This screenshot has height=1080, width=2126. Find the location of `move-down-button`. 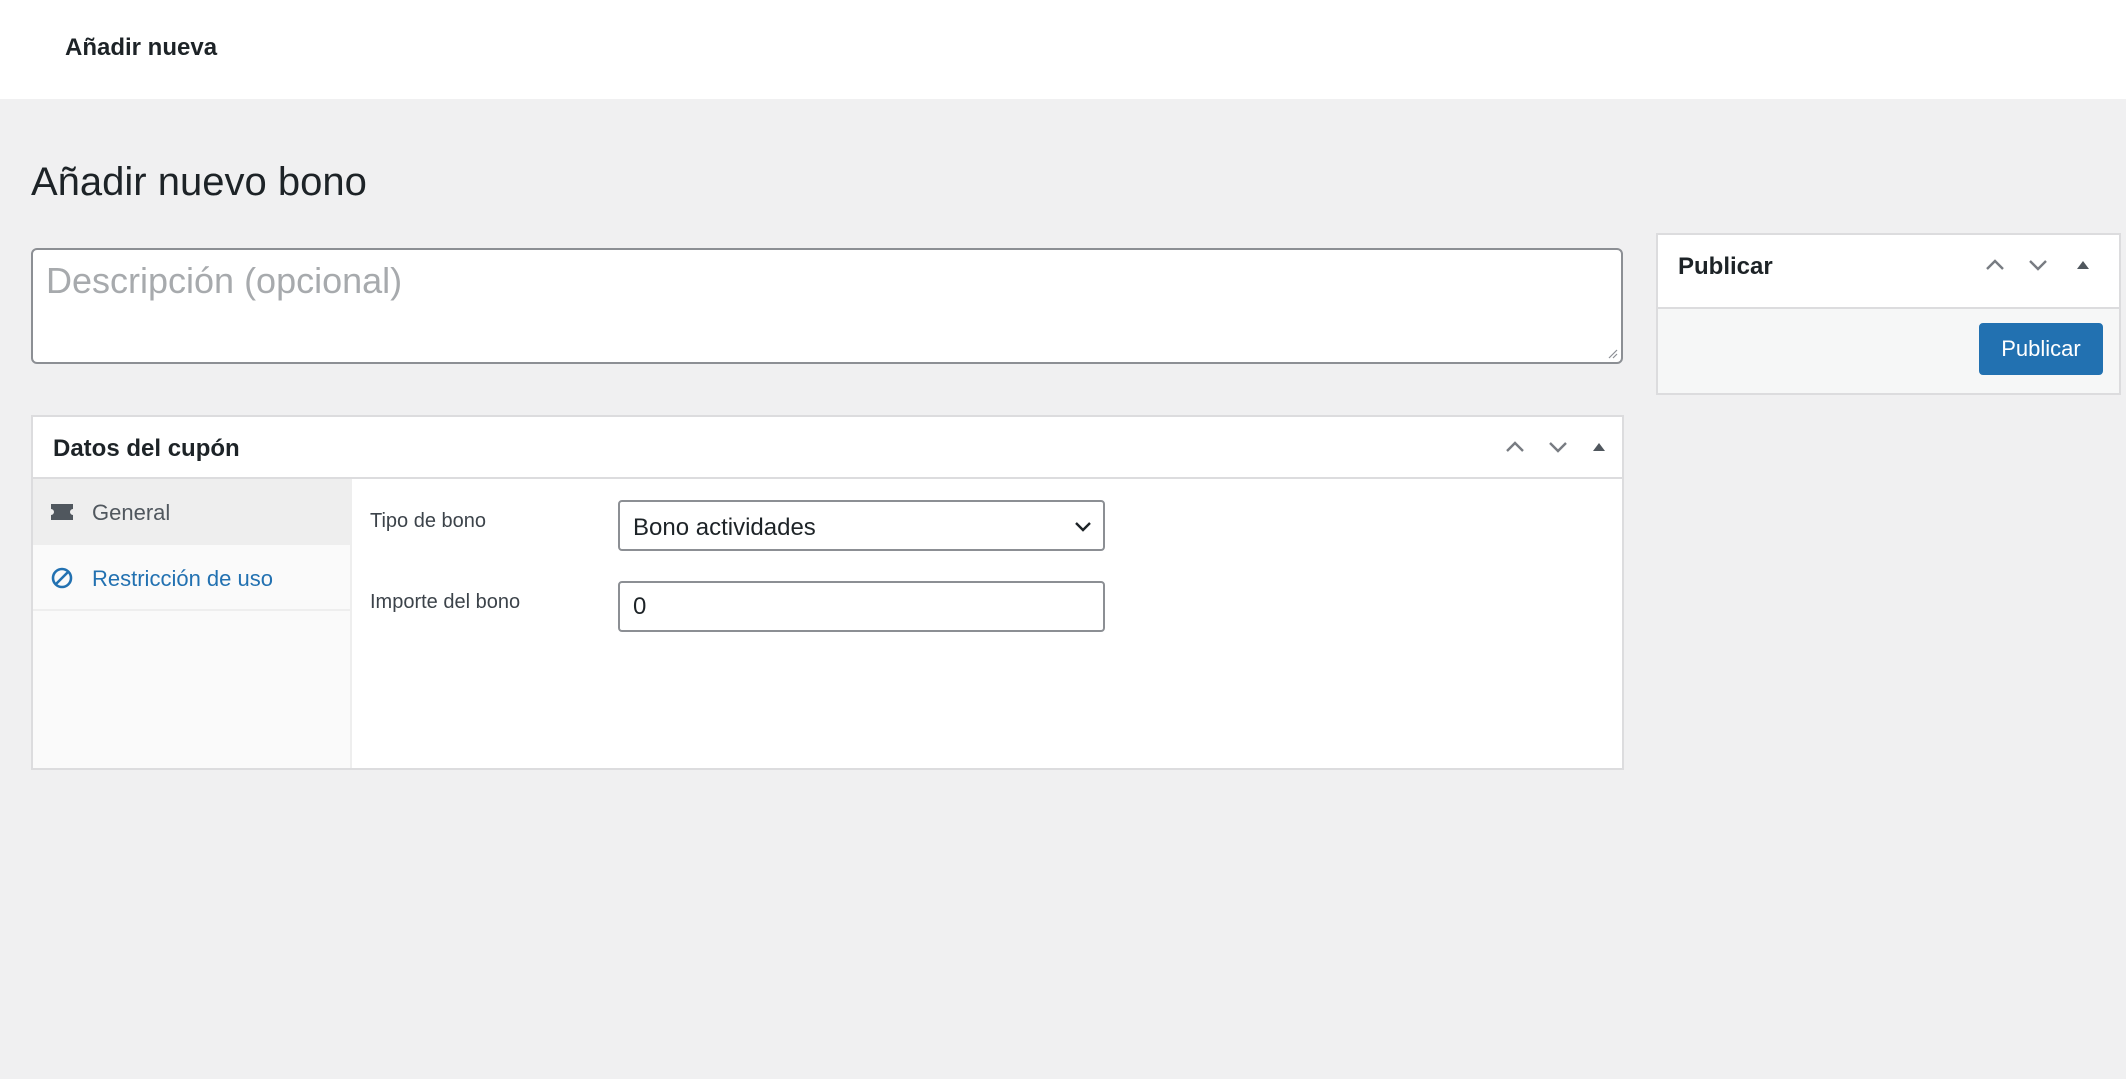

move-down-button is located at coordinates (1558, 447).